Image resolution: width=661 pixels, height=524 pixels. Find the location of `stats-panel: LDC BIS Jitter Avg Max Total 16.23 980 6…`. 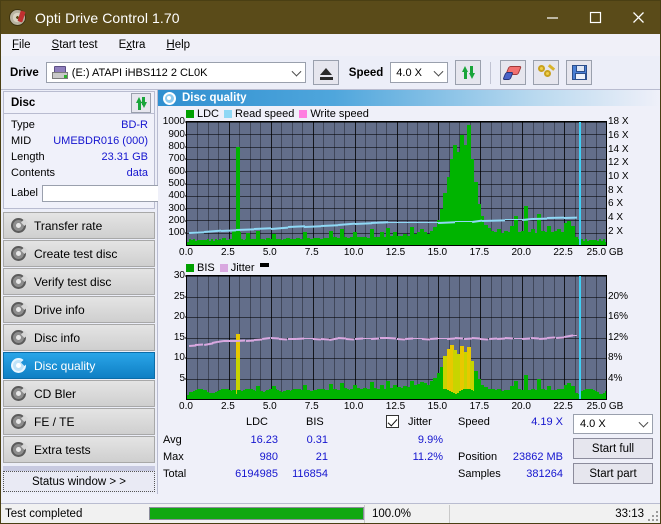

stats-panel: LDC BIS Jitter Avg Max Total 16.23 980 6… is located at coordinates (409, 454).